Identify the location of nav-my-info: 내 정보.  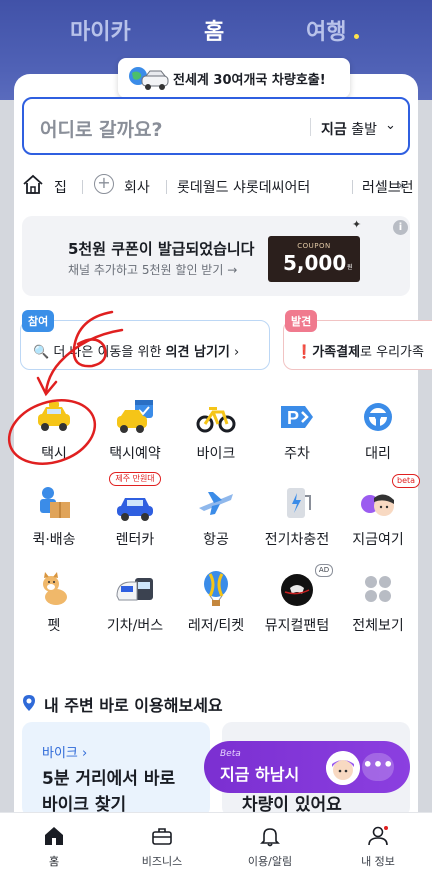
(378, 843).